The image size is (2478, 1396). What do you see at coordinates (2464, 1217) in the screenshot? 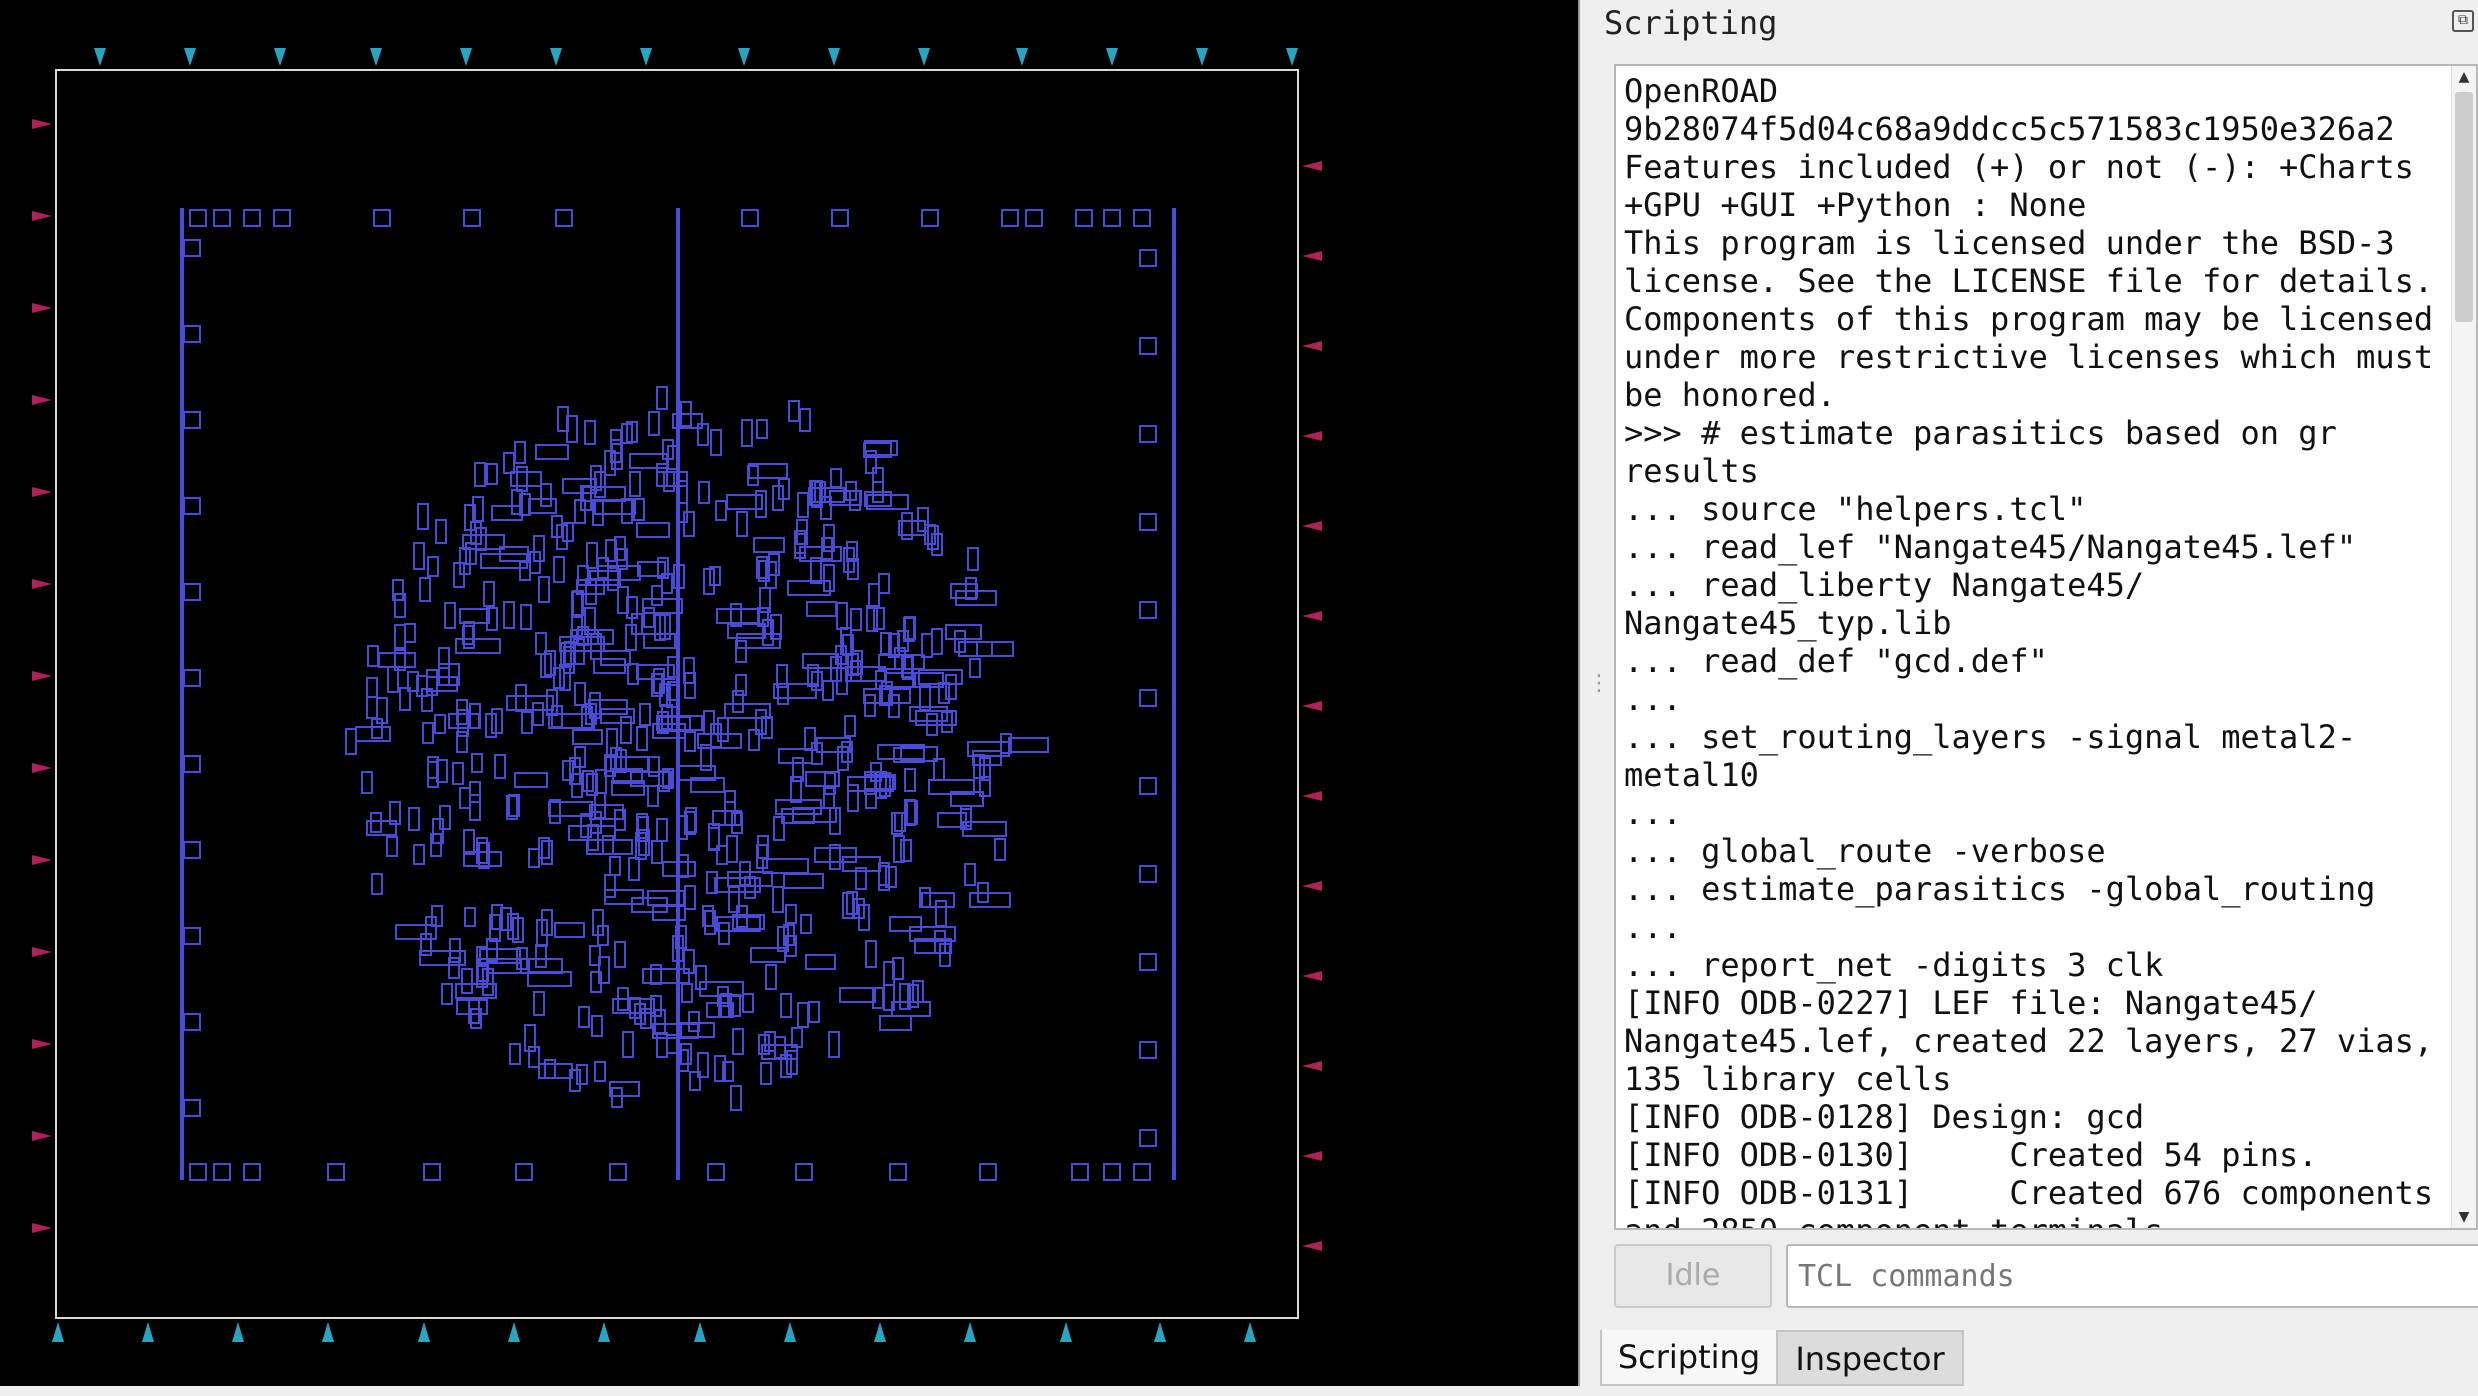
I see `scroll-down-icon: ▼` at bounding box center [2464, 1217].